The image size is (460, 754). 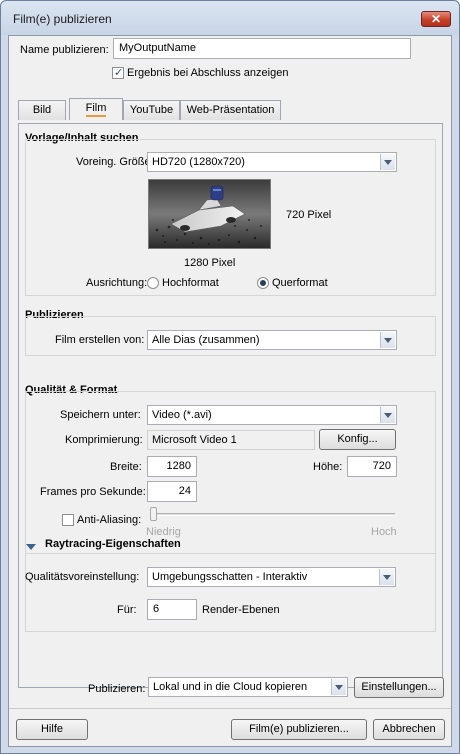 What do you see at coordinates (82, 577) in the screenshot?
I see `quality-preset-label: Qualitätsvoreinstellung:` at bounding box center [82, 577].